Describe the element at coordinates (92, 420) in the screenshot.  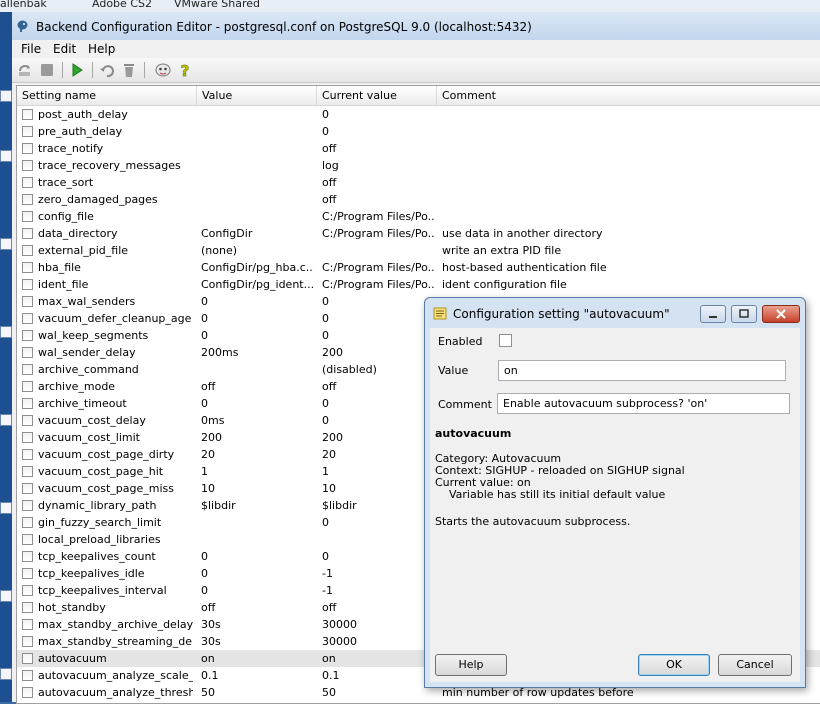
I see `setting-name-cell: vacuum_cost_delay` at that location.